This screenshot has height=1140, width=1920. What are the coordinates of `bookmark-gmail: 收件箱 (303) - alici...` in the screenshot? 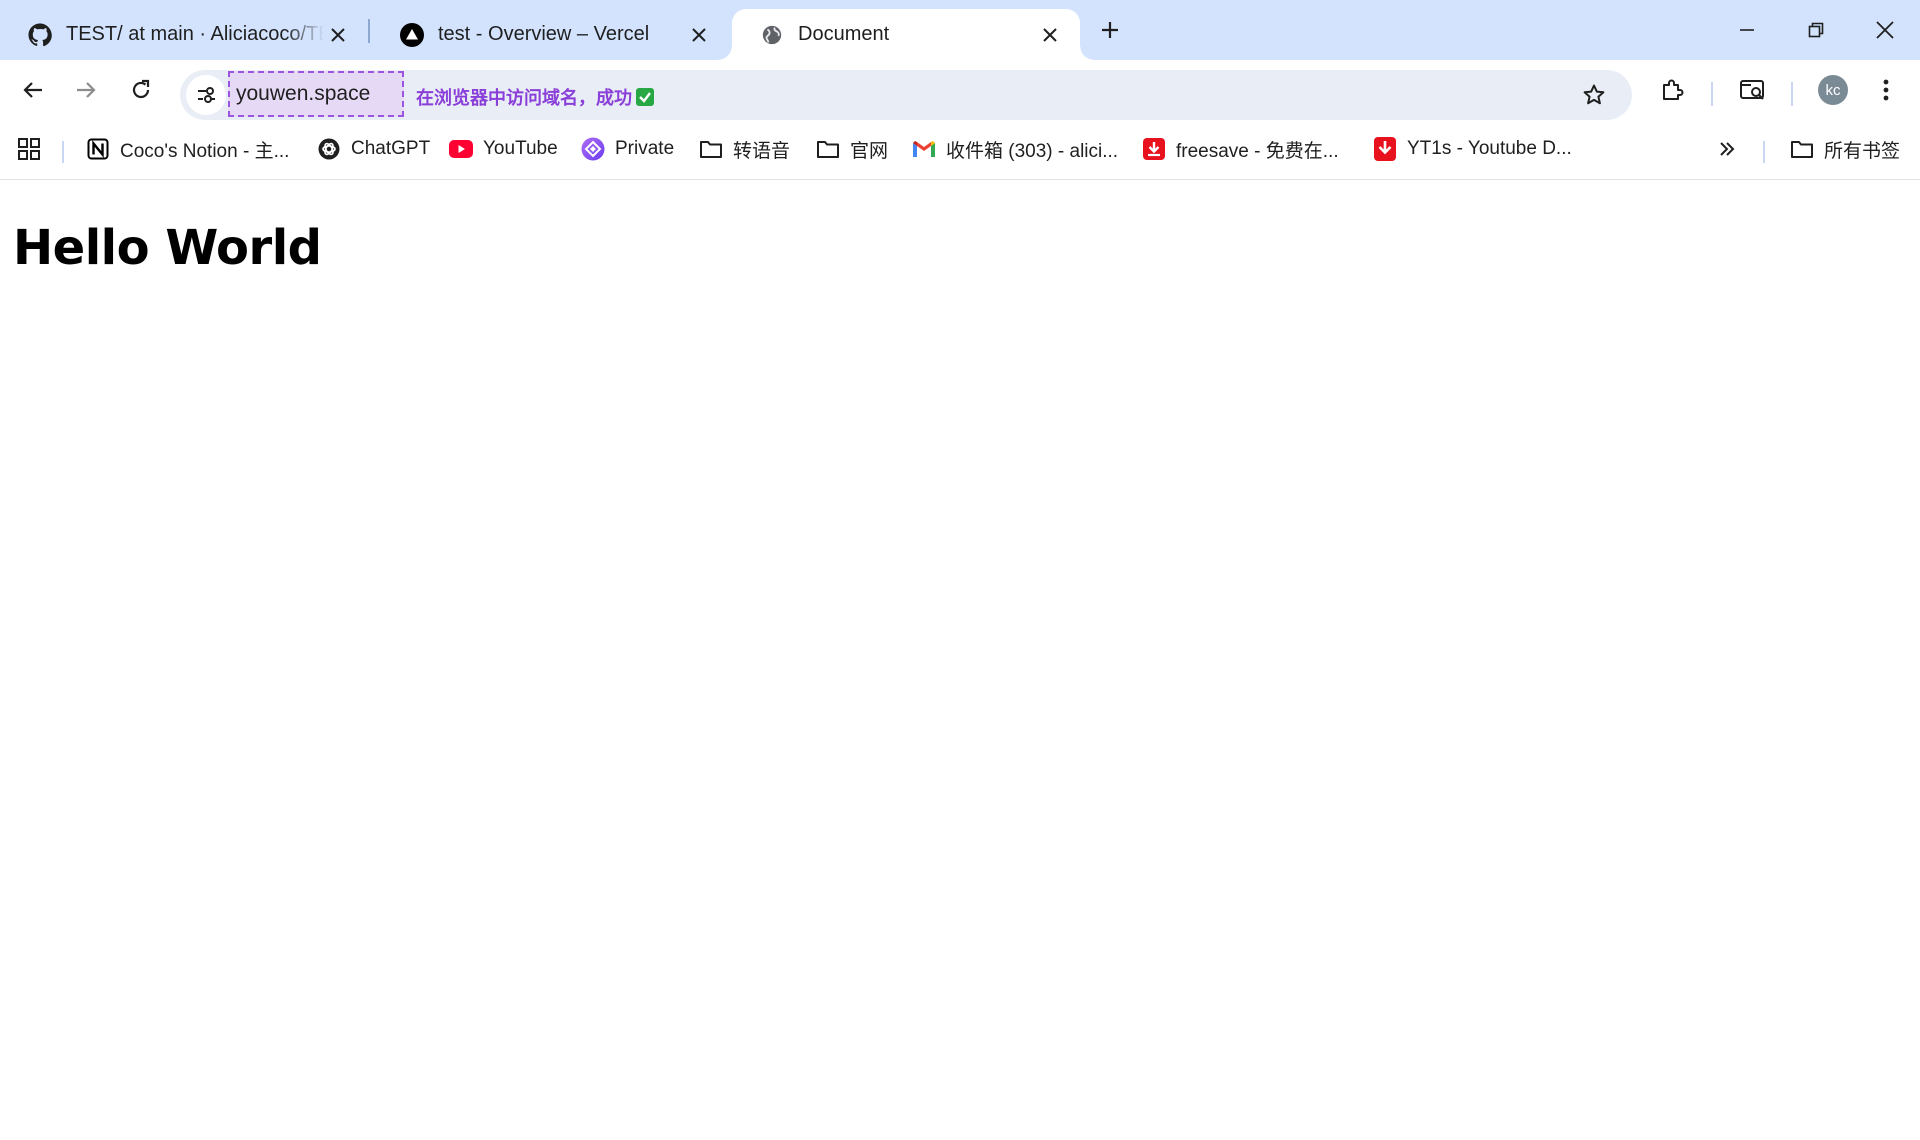 It's located at (1015, 149).